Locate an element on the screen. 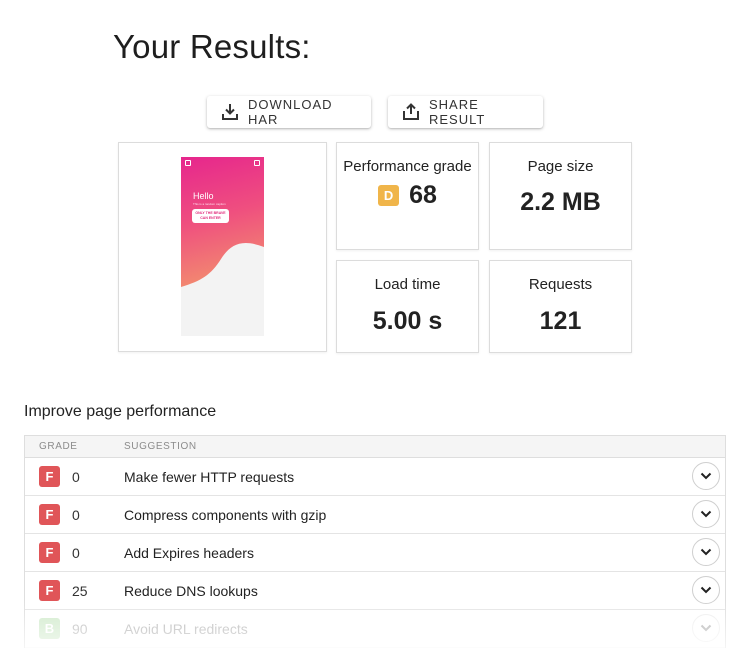 Image resolution: width=750 pixels, height=660 pixels. load-time-value: 5.00 s is located at coordinates (407, 321).